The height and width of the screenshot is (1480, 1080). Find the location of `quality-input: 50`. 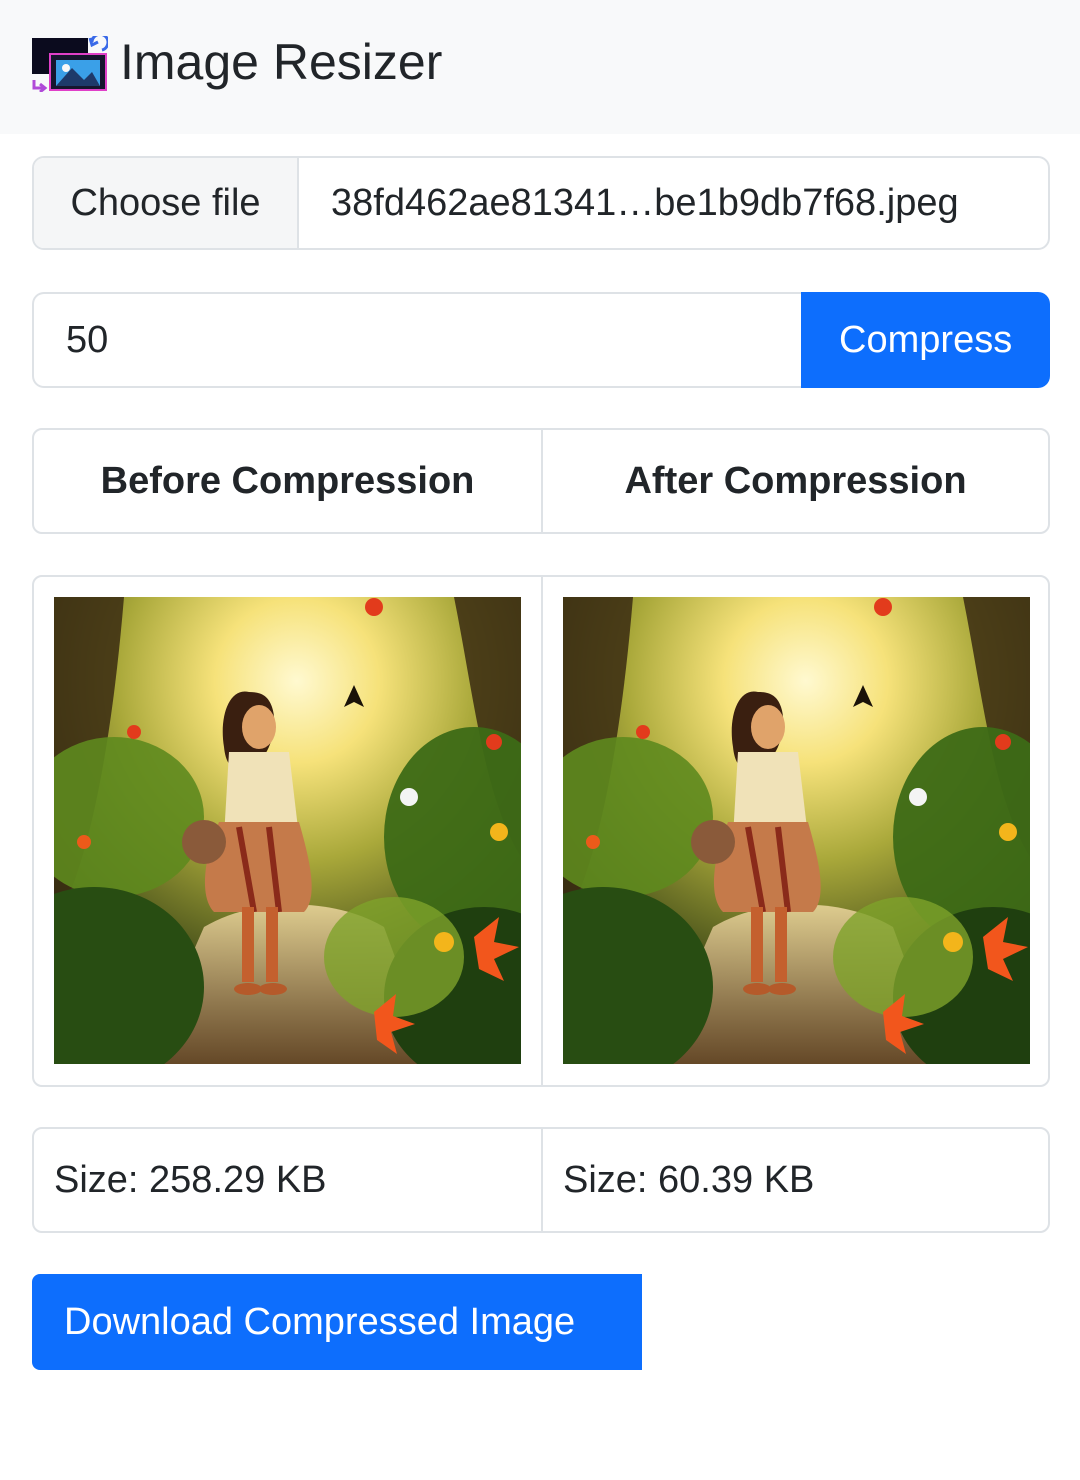

quality-input: 50 is located at coordinates (417, 340).